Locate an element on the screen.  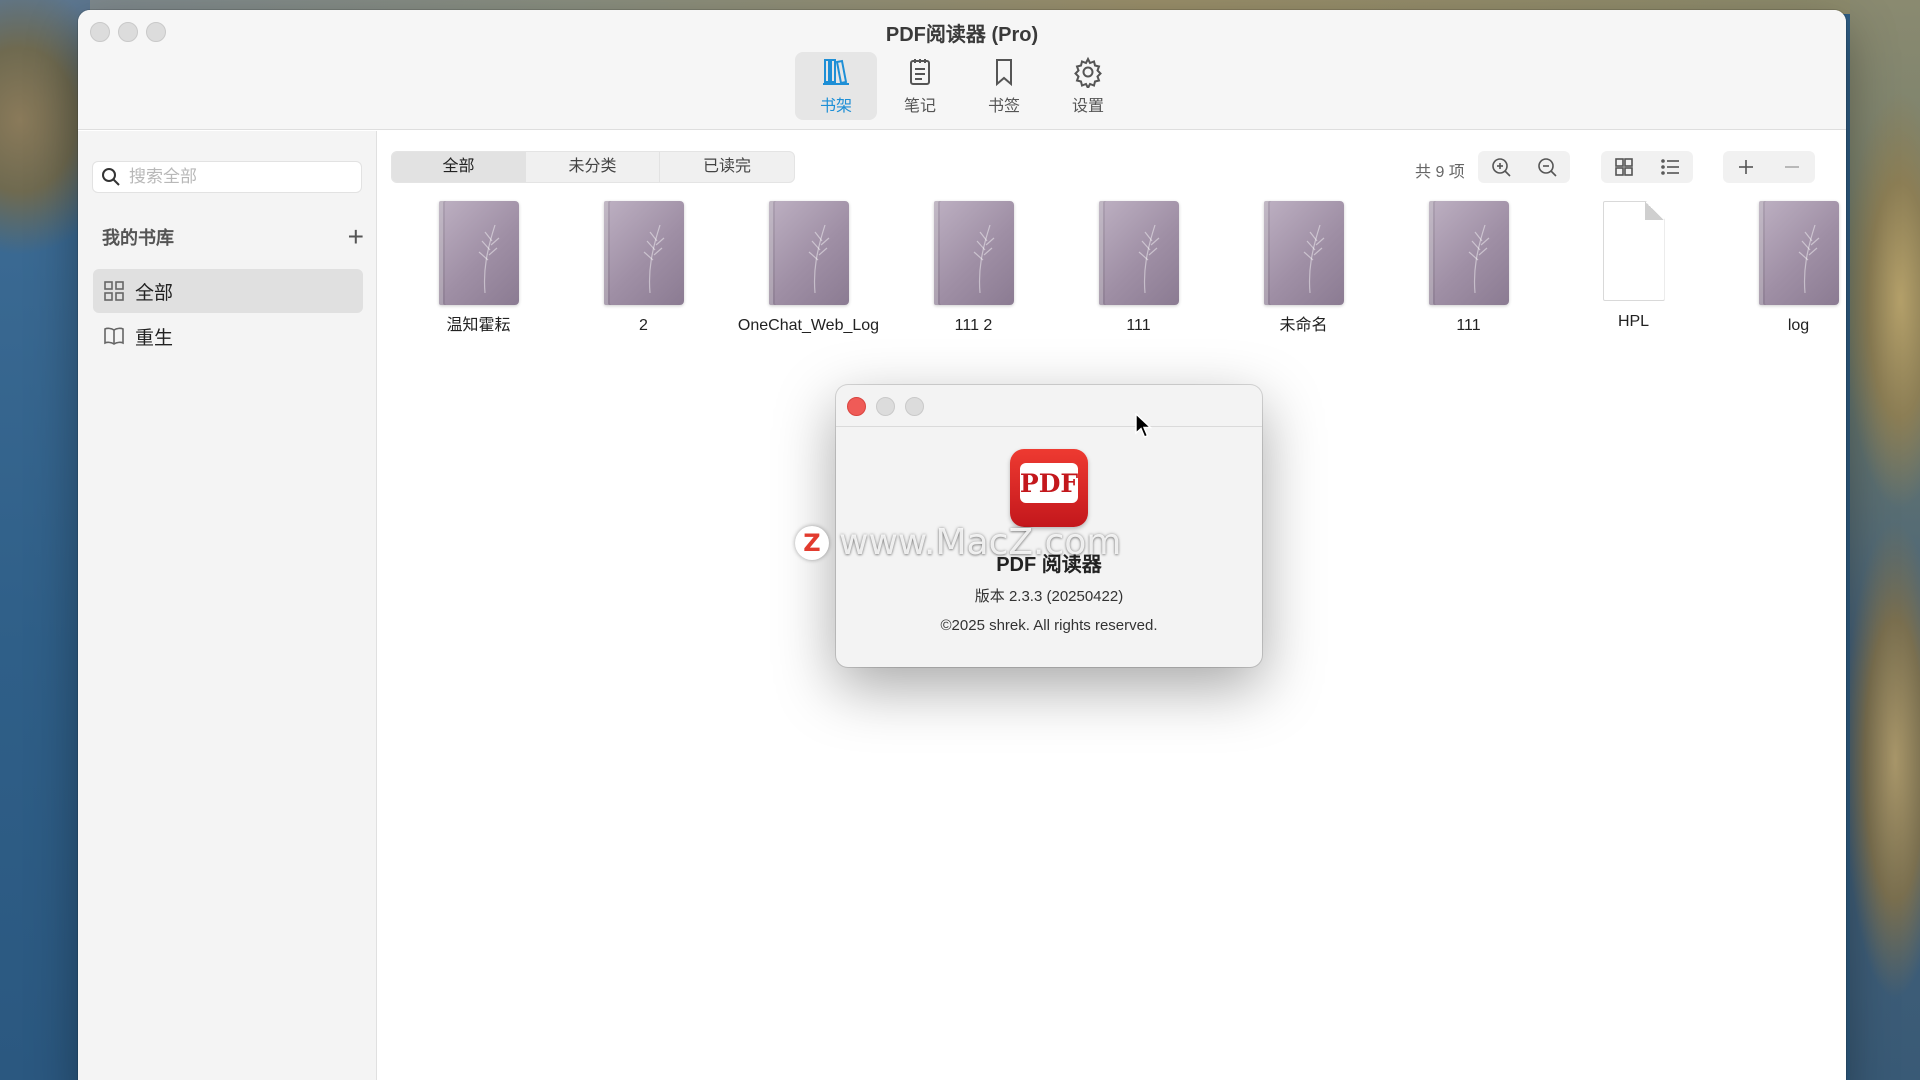
watermark: Z www.MacZ.com is located at coordinates (958, 542).